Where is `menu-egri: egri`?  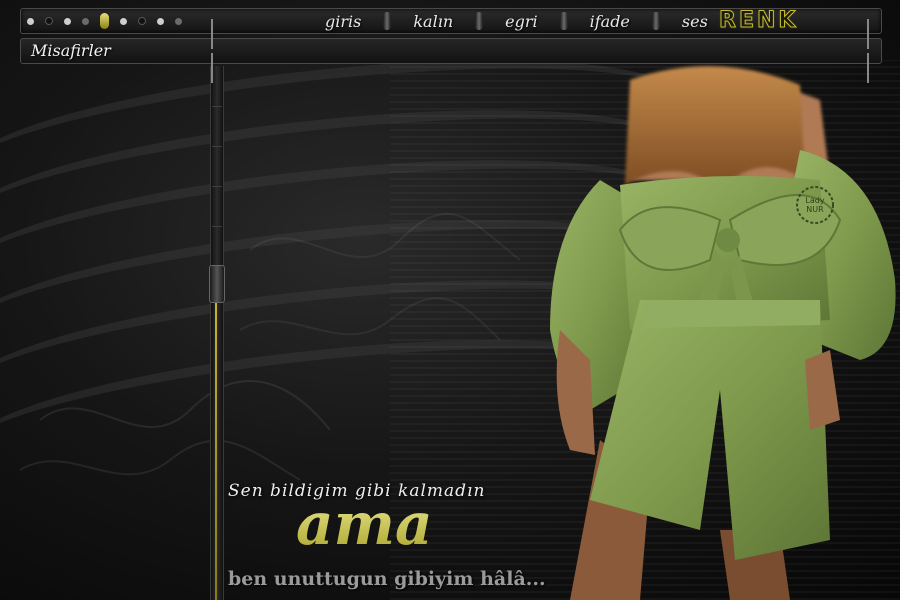 menu-egri: egri is located at coordinates (521, 21).